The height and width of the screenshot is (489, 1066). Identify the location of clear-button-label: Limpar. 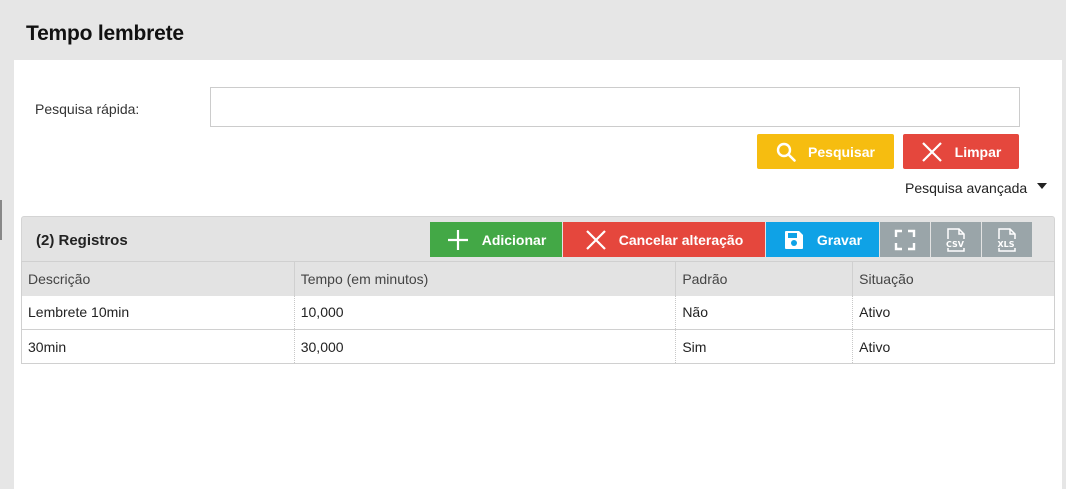
(978, 151).